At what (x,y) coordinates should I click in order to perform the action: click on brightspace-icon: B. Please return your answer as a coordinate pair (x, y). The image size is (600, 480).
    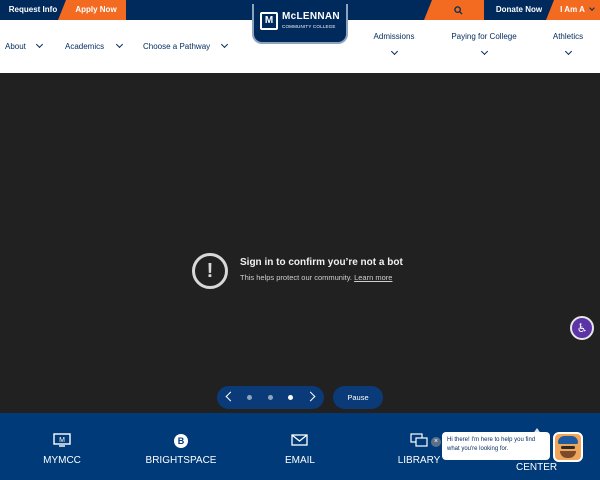
    Looking at the image, I should click on (181, 440).